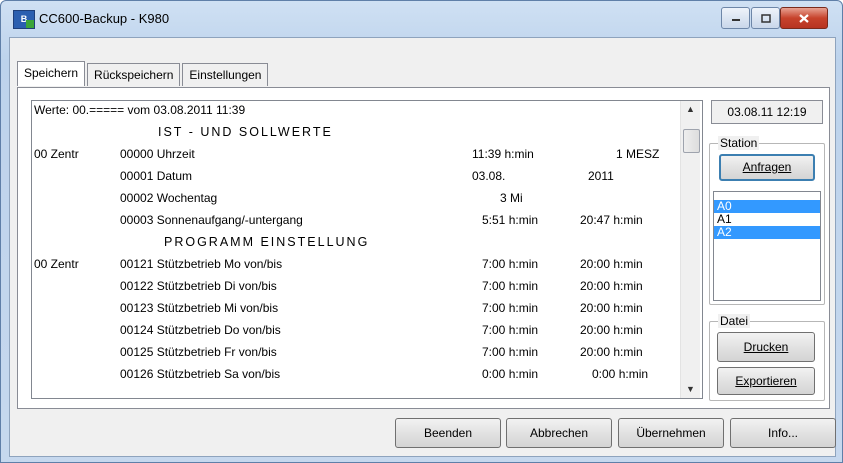 This screenshot has width=843, height=463. I want to click on station-list: A0 A1 A2, so click(767, 246).